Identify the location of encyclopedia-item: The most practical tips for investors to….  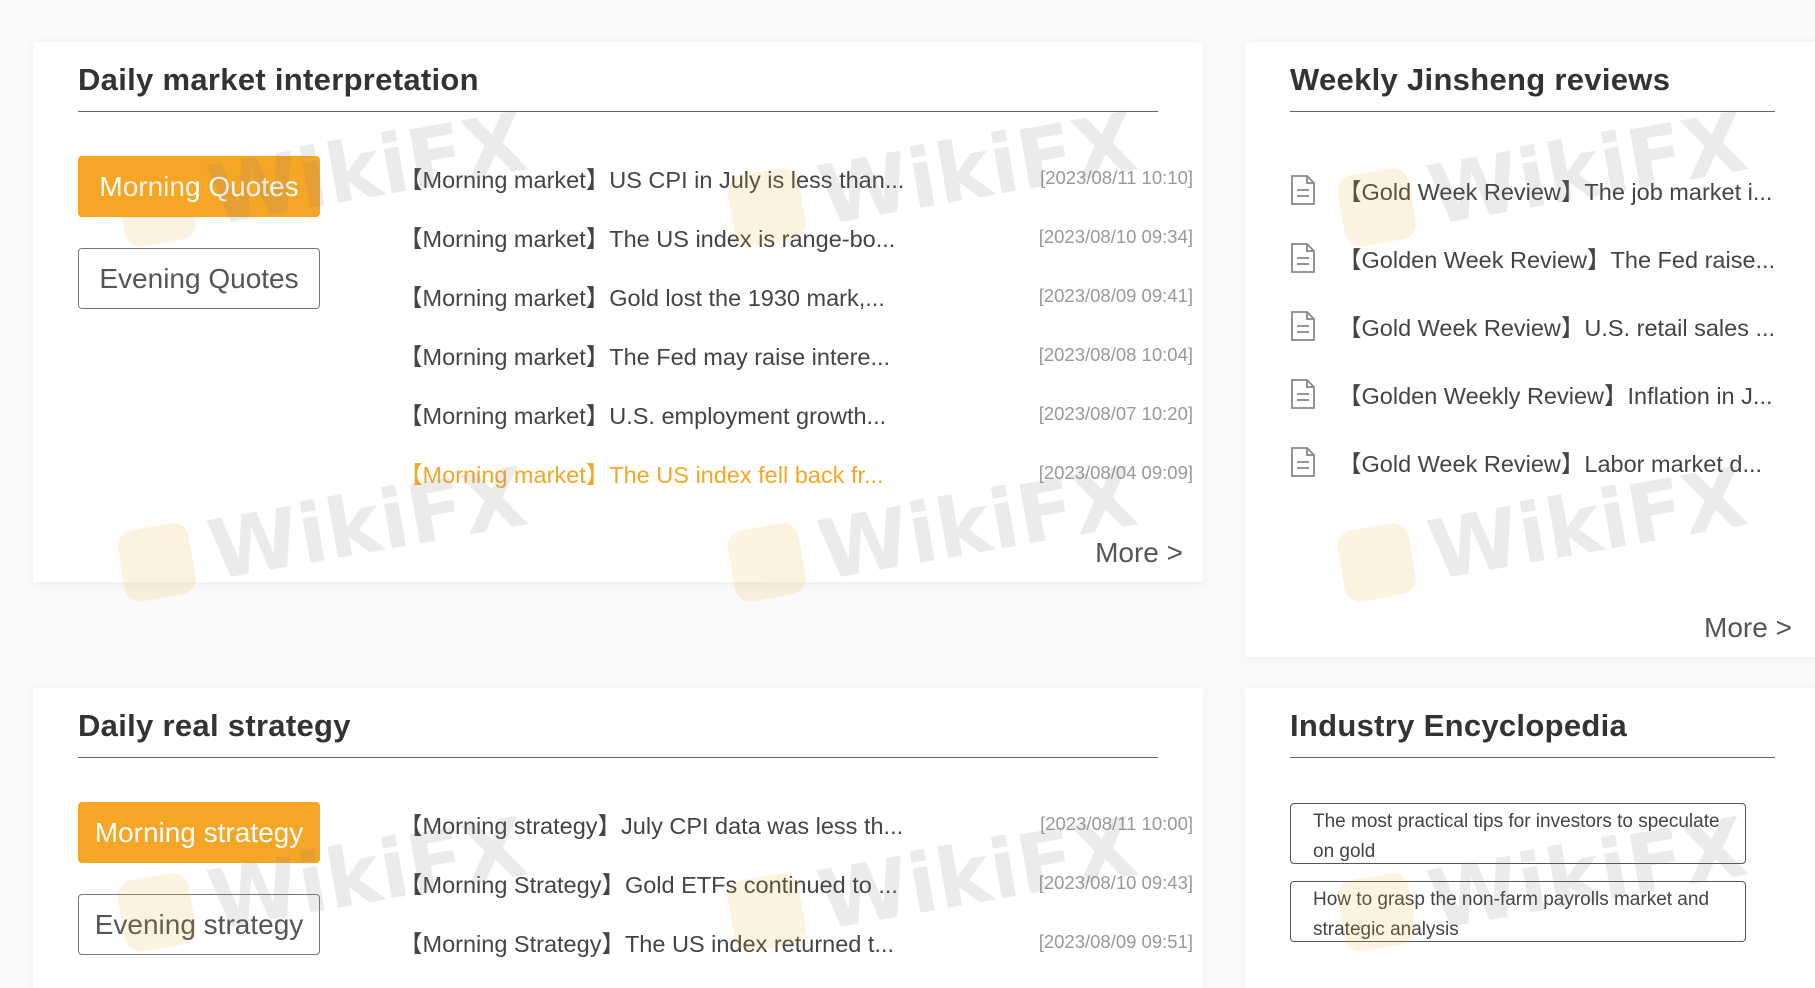
(1518, 833).